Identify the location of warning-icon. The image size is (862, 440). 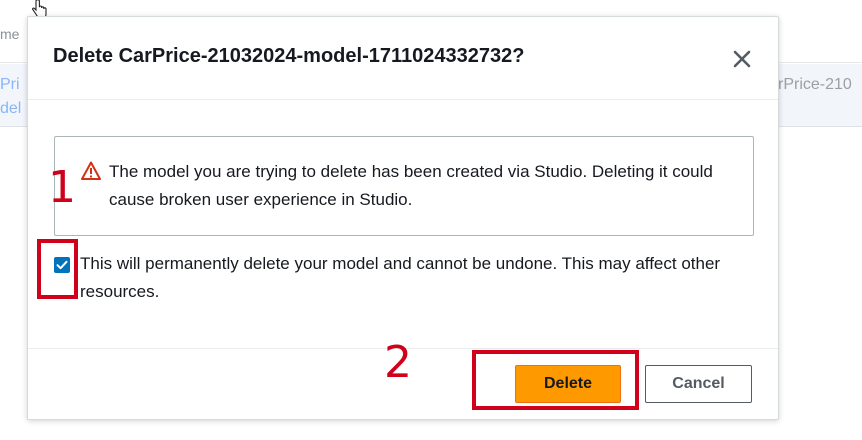
(91, 170).